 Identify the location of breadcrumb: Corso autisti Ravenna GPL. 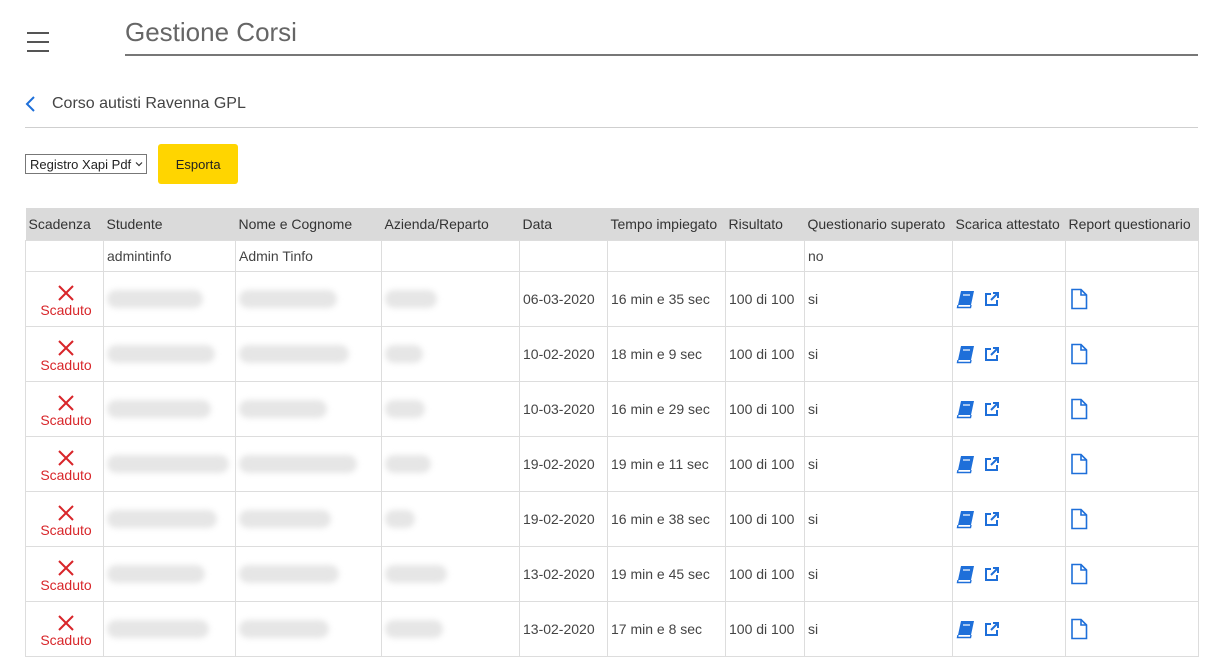
(135, 104).